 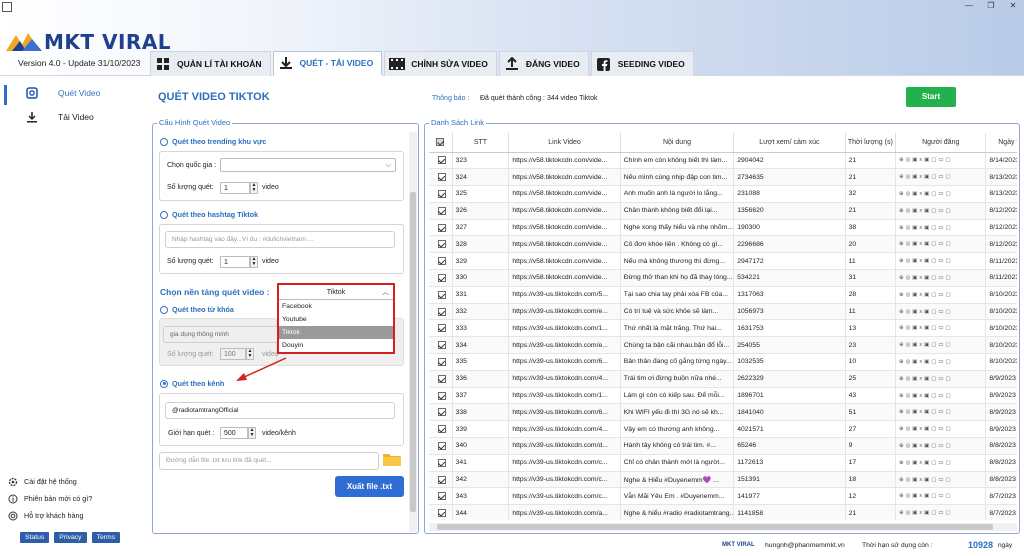 I want to click on column-header: Nội dung, so click(x=677, y=143).